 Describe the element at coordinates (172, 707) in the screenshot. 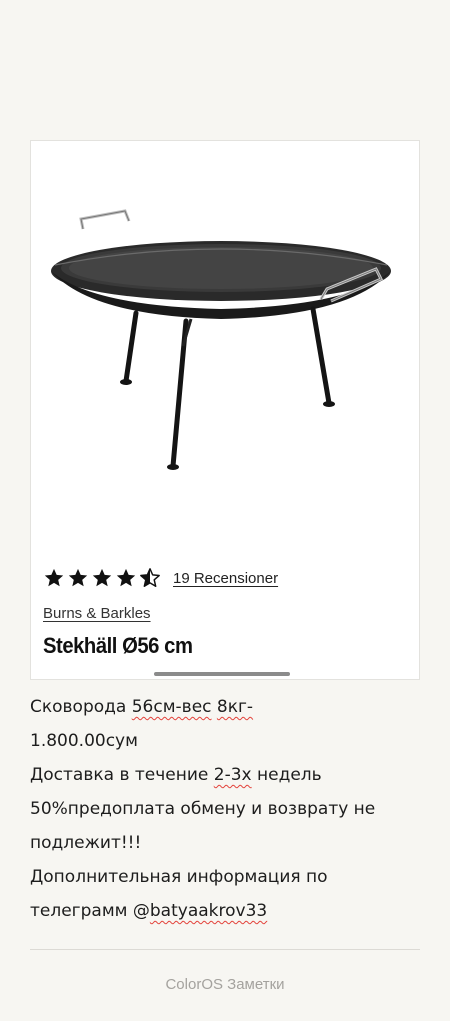

I see `spellcheck-word: 56см-вес` at that location.